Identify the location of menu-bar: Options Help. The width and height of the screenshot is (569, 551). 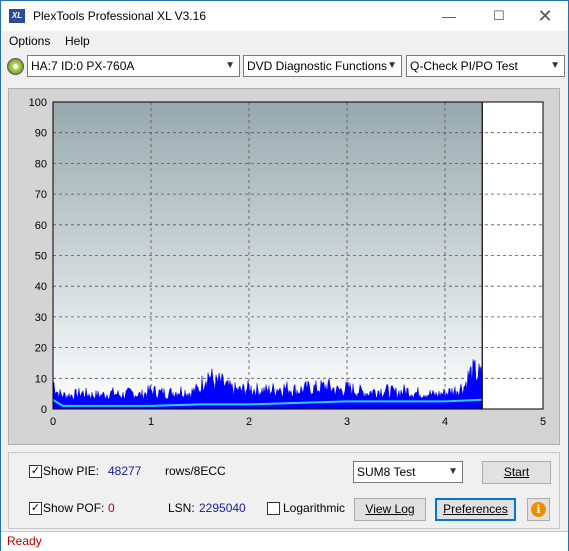
(284, 42).